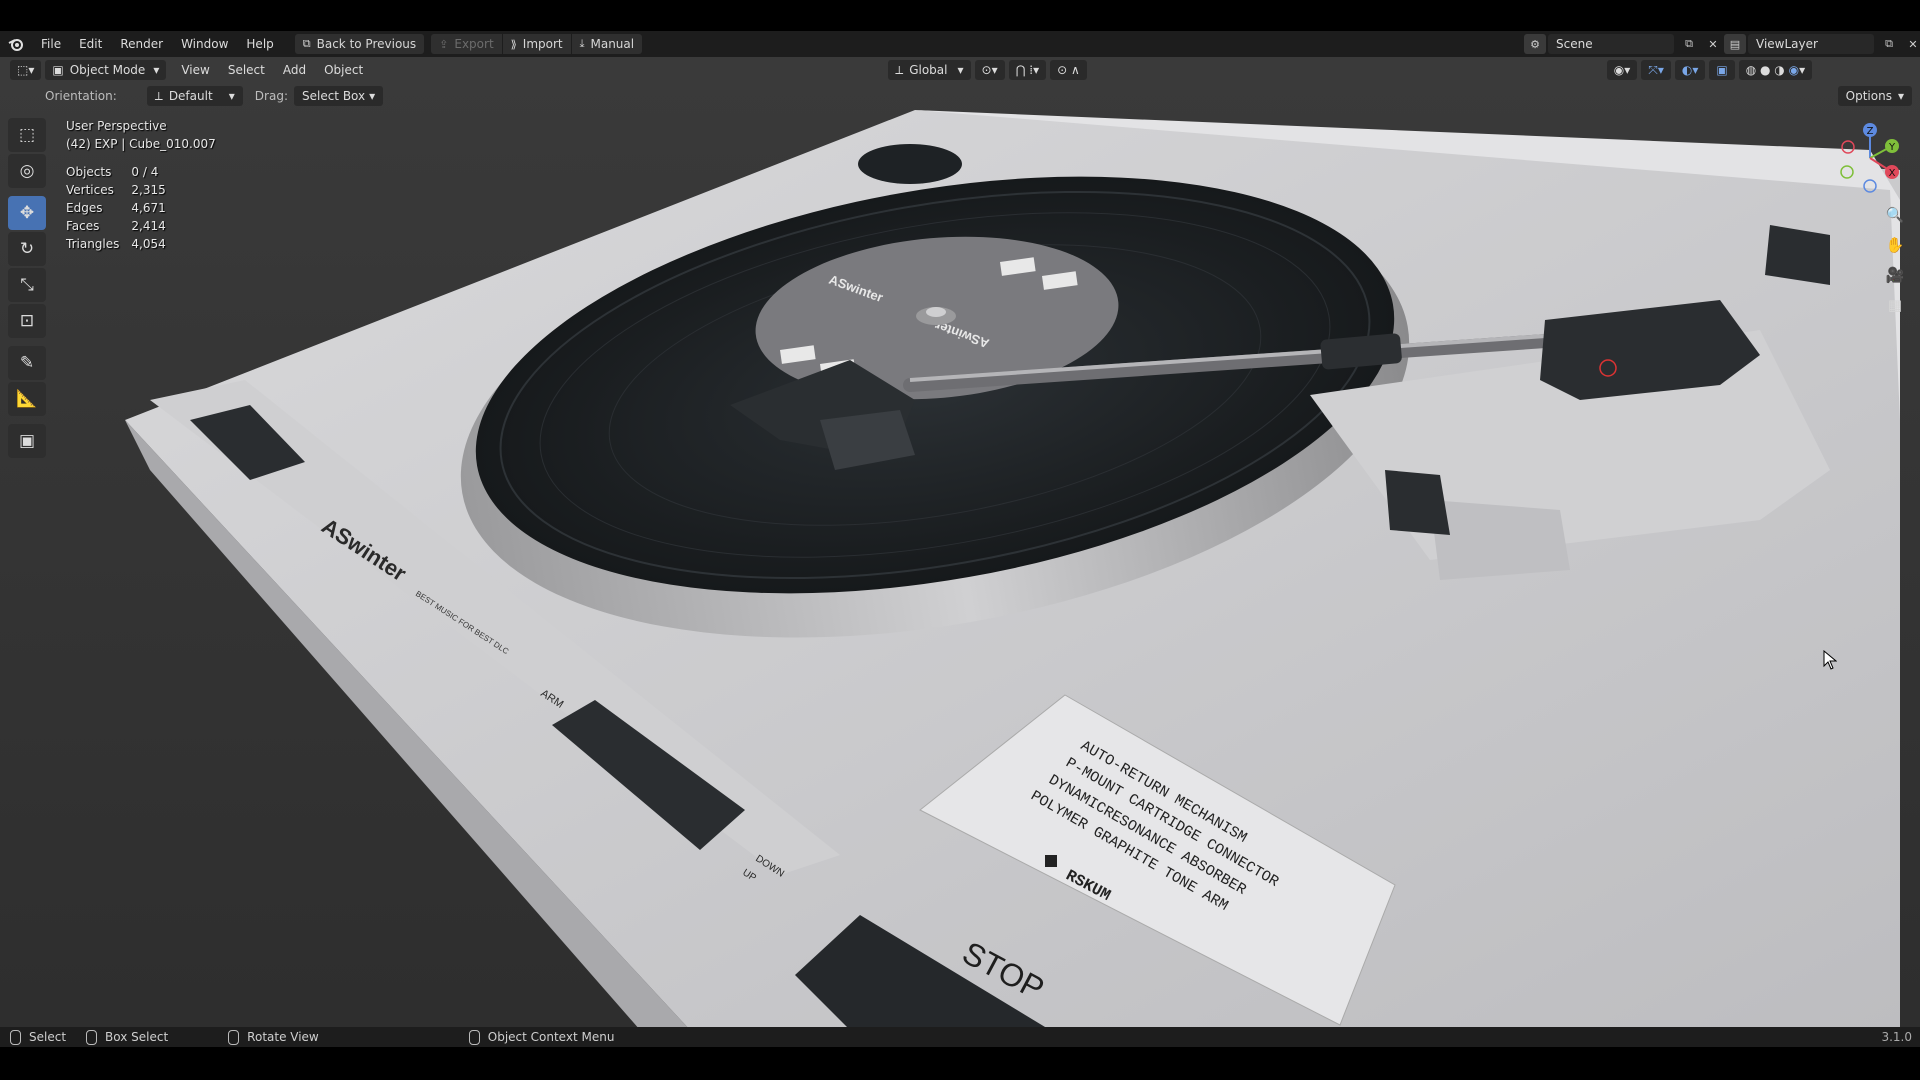  I want to click on version-label: 3.1.0, so click(1896, 1037).